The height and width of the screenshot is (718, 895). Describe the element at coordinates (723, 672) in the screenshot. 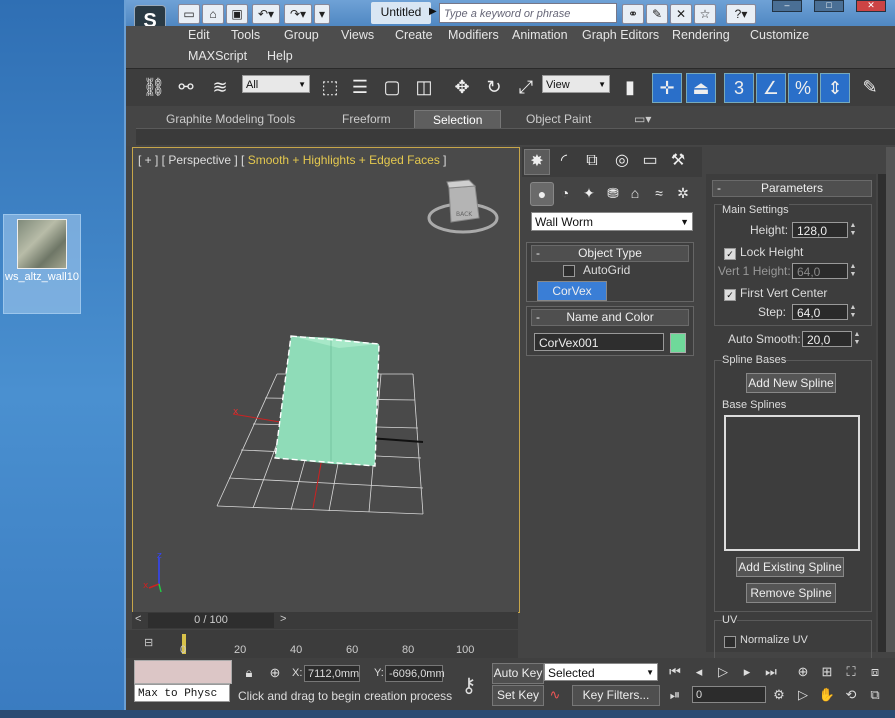

I see `play-icon: ▷` at that location.